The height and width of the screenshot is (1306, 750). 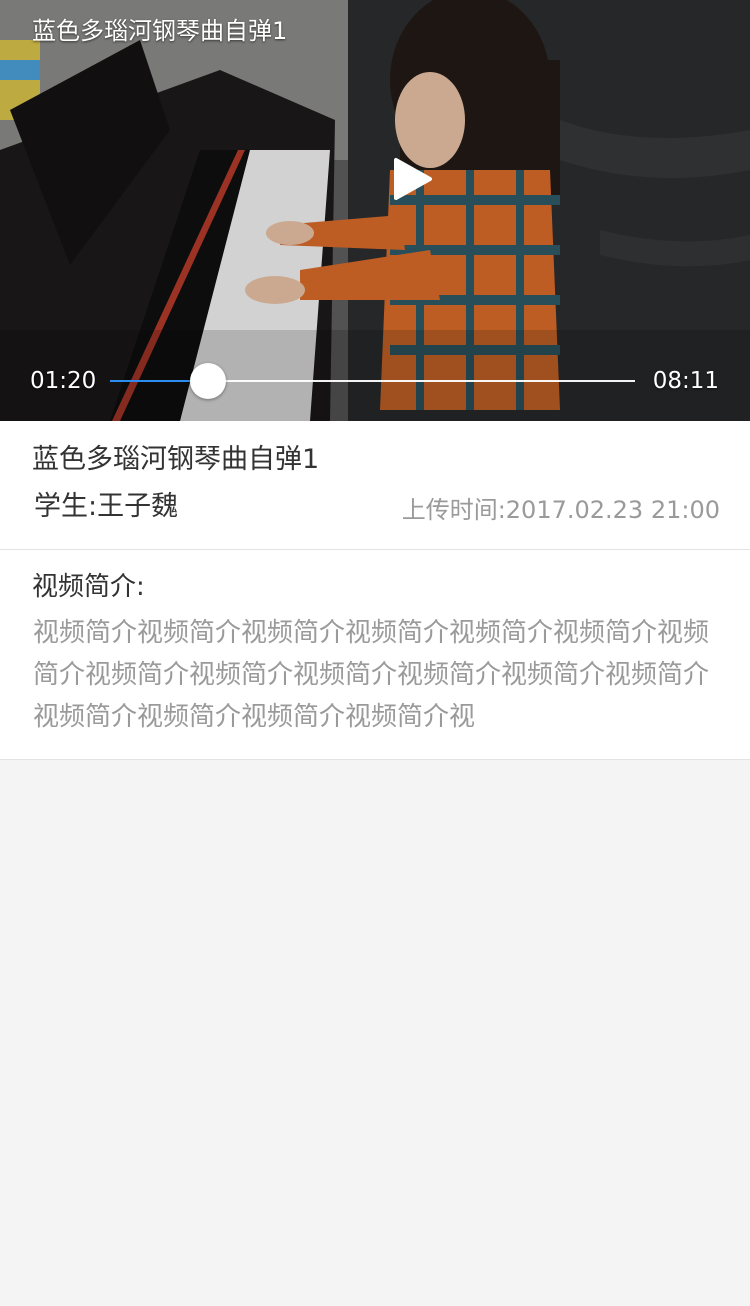 I want to click on video-title-overlay: 蓝色多瑙河钢琴曲自弹1, so click(x=160, y=31).